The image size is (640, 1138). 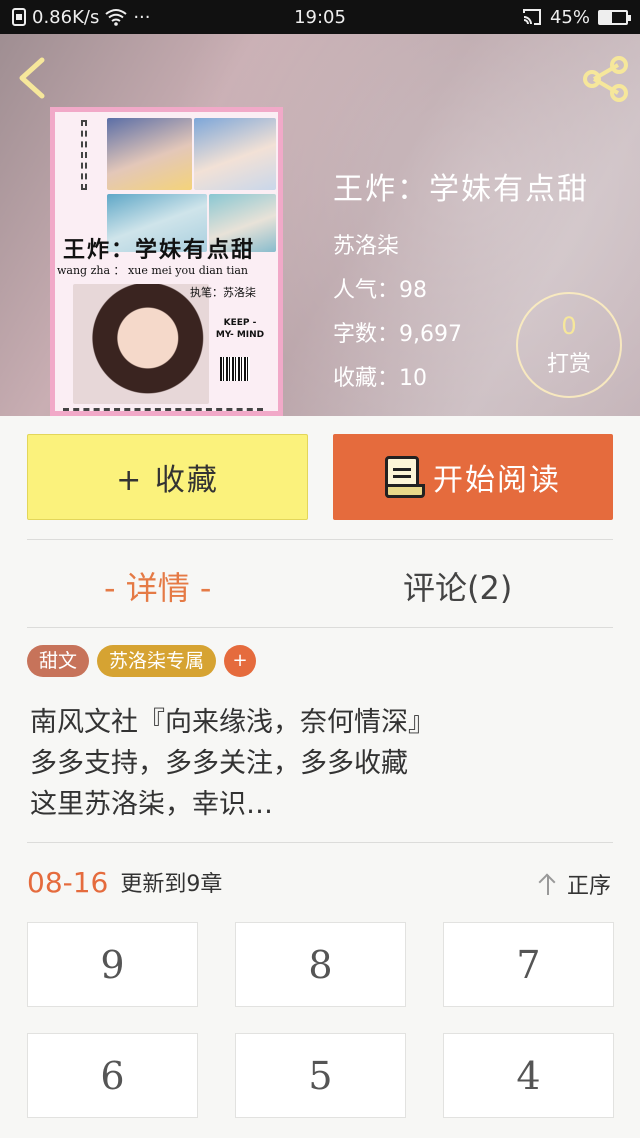 I want to click on chapter-button: 4, so click(x=528, y=1075).